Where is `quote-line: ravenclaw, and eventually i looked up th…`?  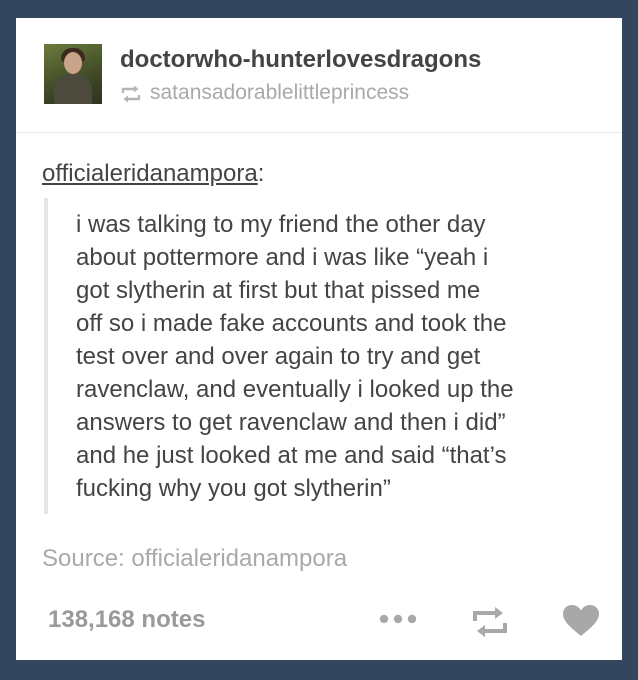 quote-line: ravenclaw, and eventually i looked up th… is located at coordinates (295, 389).